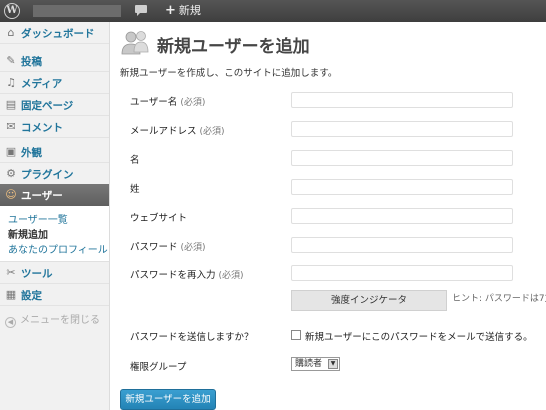 This screenshot has height=410, width=546. Describe the element at coordinates (10, 322) in the screenshot. I see `collapse-arrow-icon: ◀` at that location.